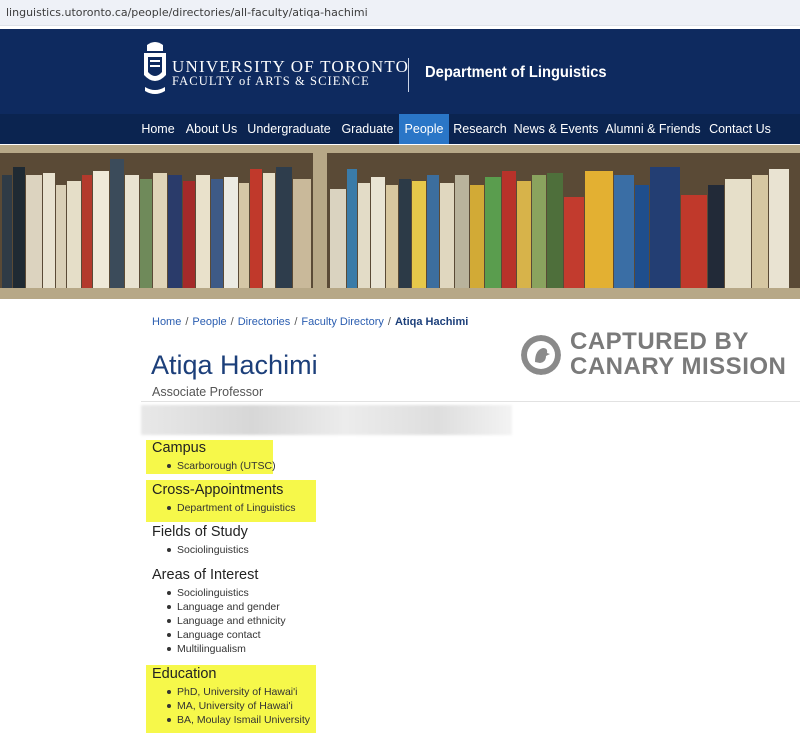 The width and height of the screenshot is (800, 737). I want to click on nav-item-people: People, so click(424, 129).